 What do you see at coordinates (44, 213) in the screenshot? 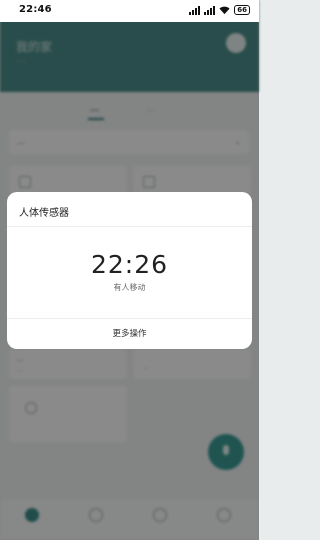
I see `dialog-title: 人体传感器` at bounding box center [44, 213].